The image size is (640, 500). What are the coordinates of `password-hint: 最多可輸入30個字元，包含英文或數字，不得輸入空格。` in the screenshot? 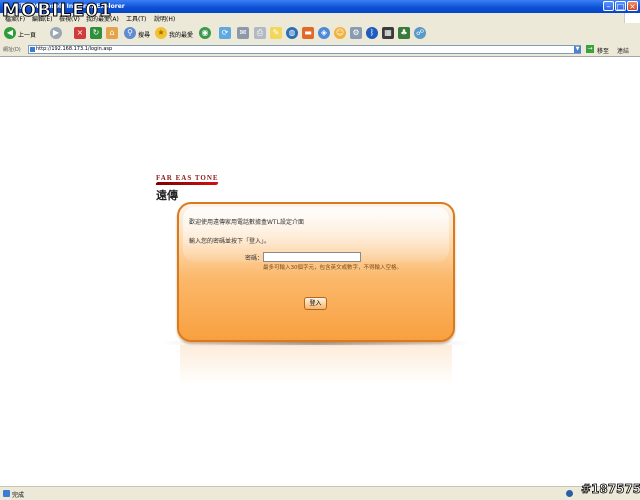 It's located at (333, 268).